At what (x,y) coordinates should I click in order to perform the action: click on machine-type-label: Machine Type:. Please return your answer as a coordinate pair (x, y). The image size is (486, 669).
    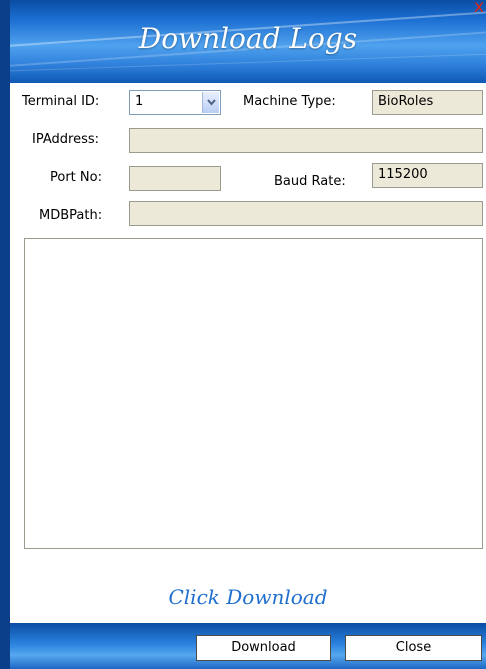
    Looking at the image, I should click on (289, 101).